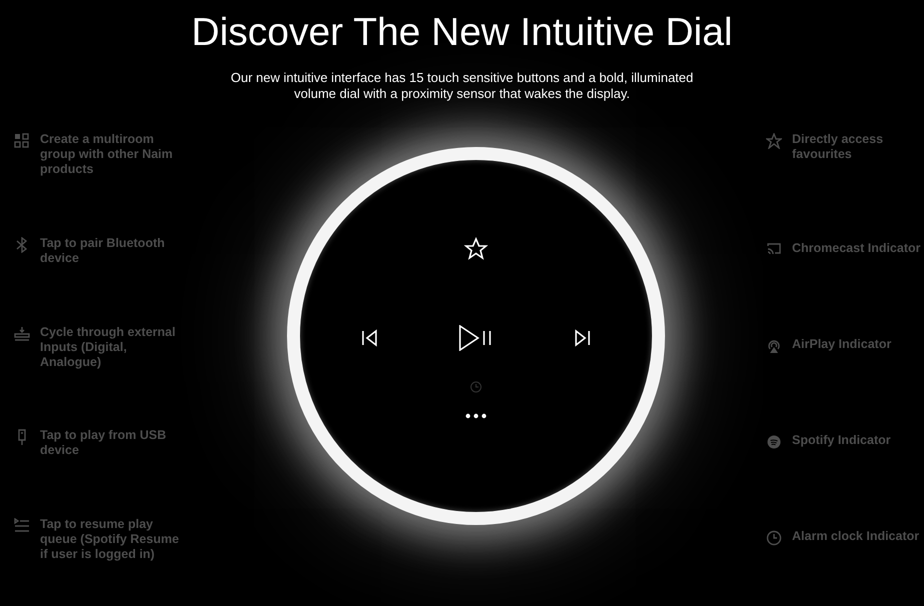 This screenshot has width=924, height=606. What do you see at coordinates (476, 338) in the screenshot?
I see `play-pause-icon` at bounding box center [476, 338].